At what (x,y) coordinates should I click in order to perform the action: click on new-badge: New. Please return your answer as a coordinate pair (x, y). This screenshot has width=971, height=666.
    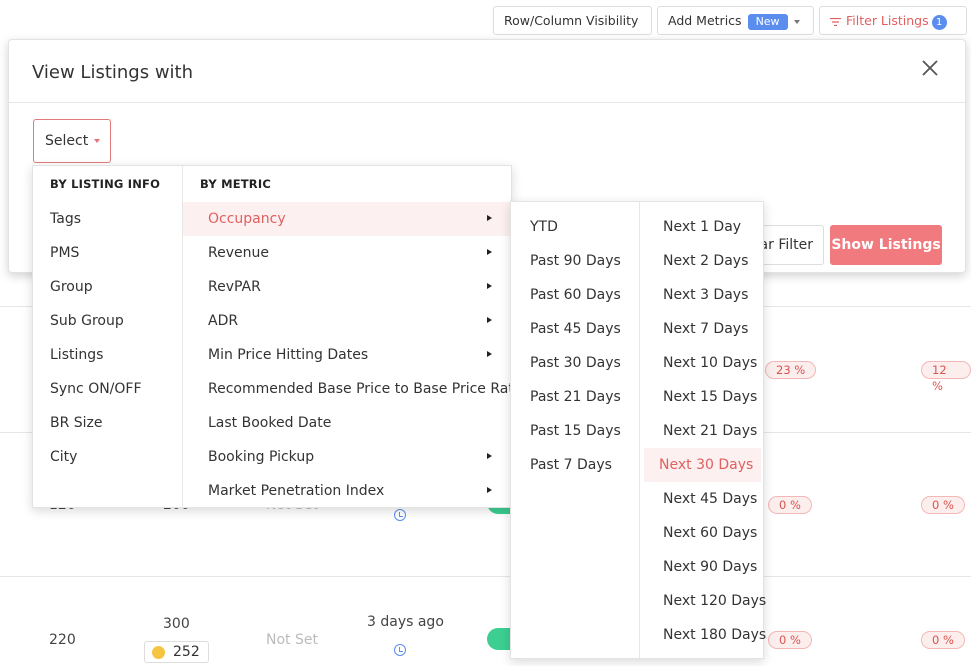
    Looking at the image, I should click on (767, 22).